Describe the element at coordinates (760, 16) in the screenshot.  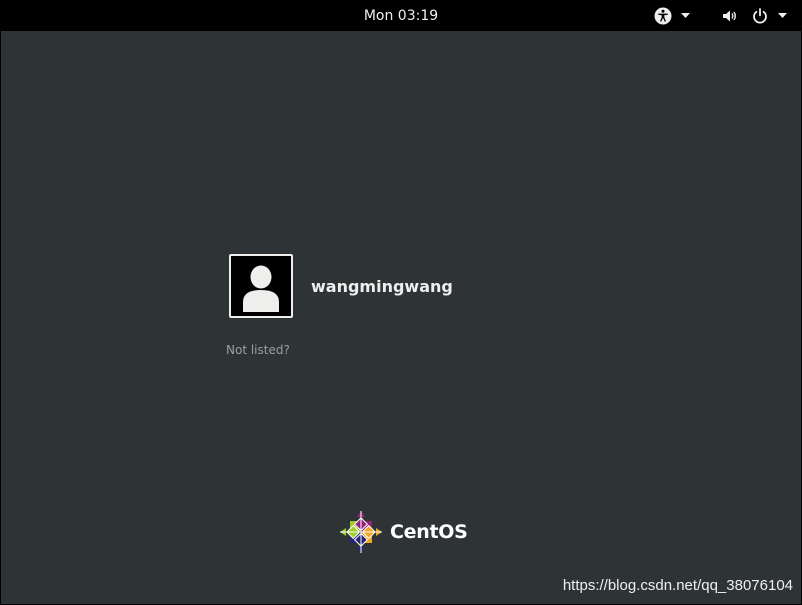
I see `power-icon` at that location.